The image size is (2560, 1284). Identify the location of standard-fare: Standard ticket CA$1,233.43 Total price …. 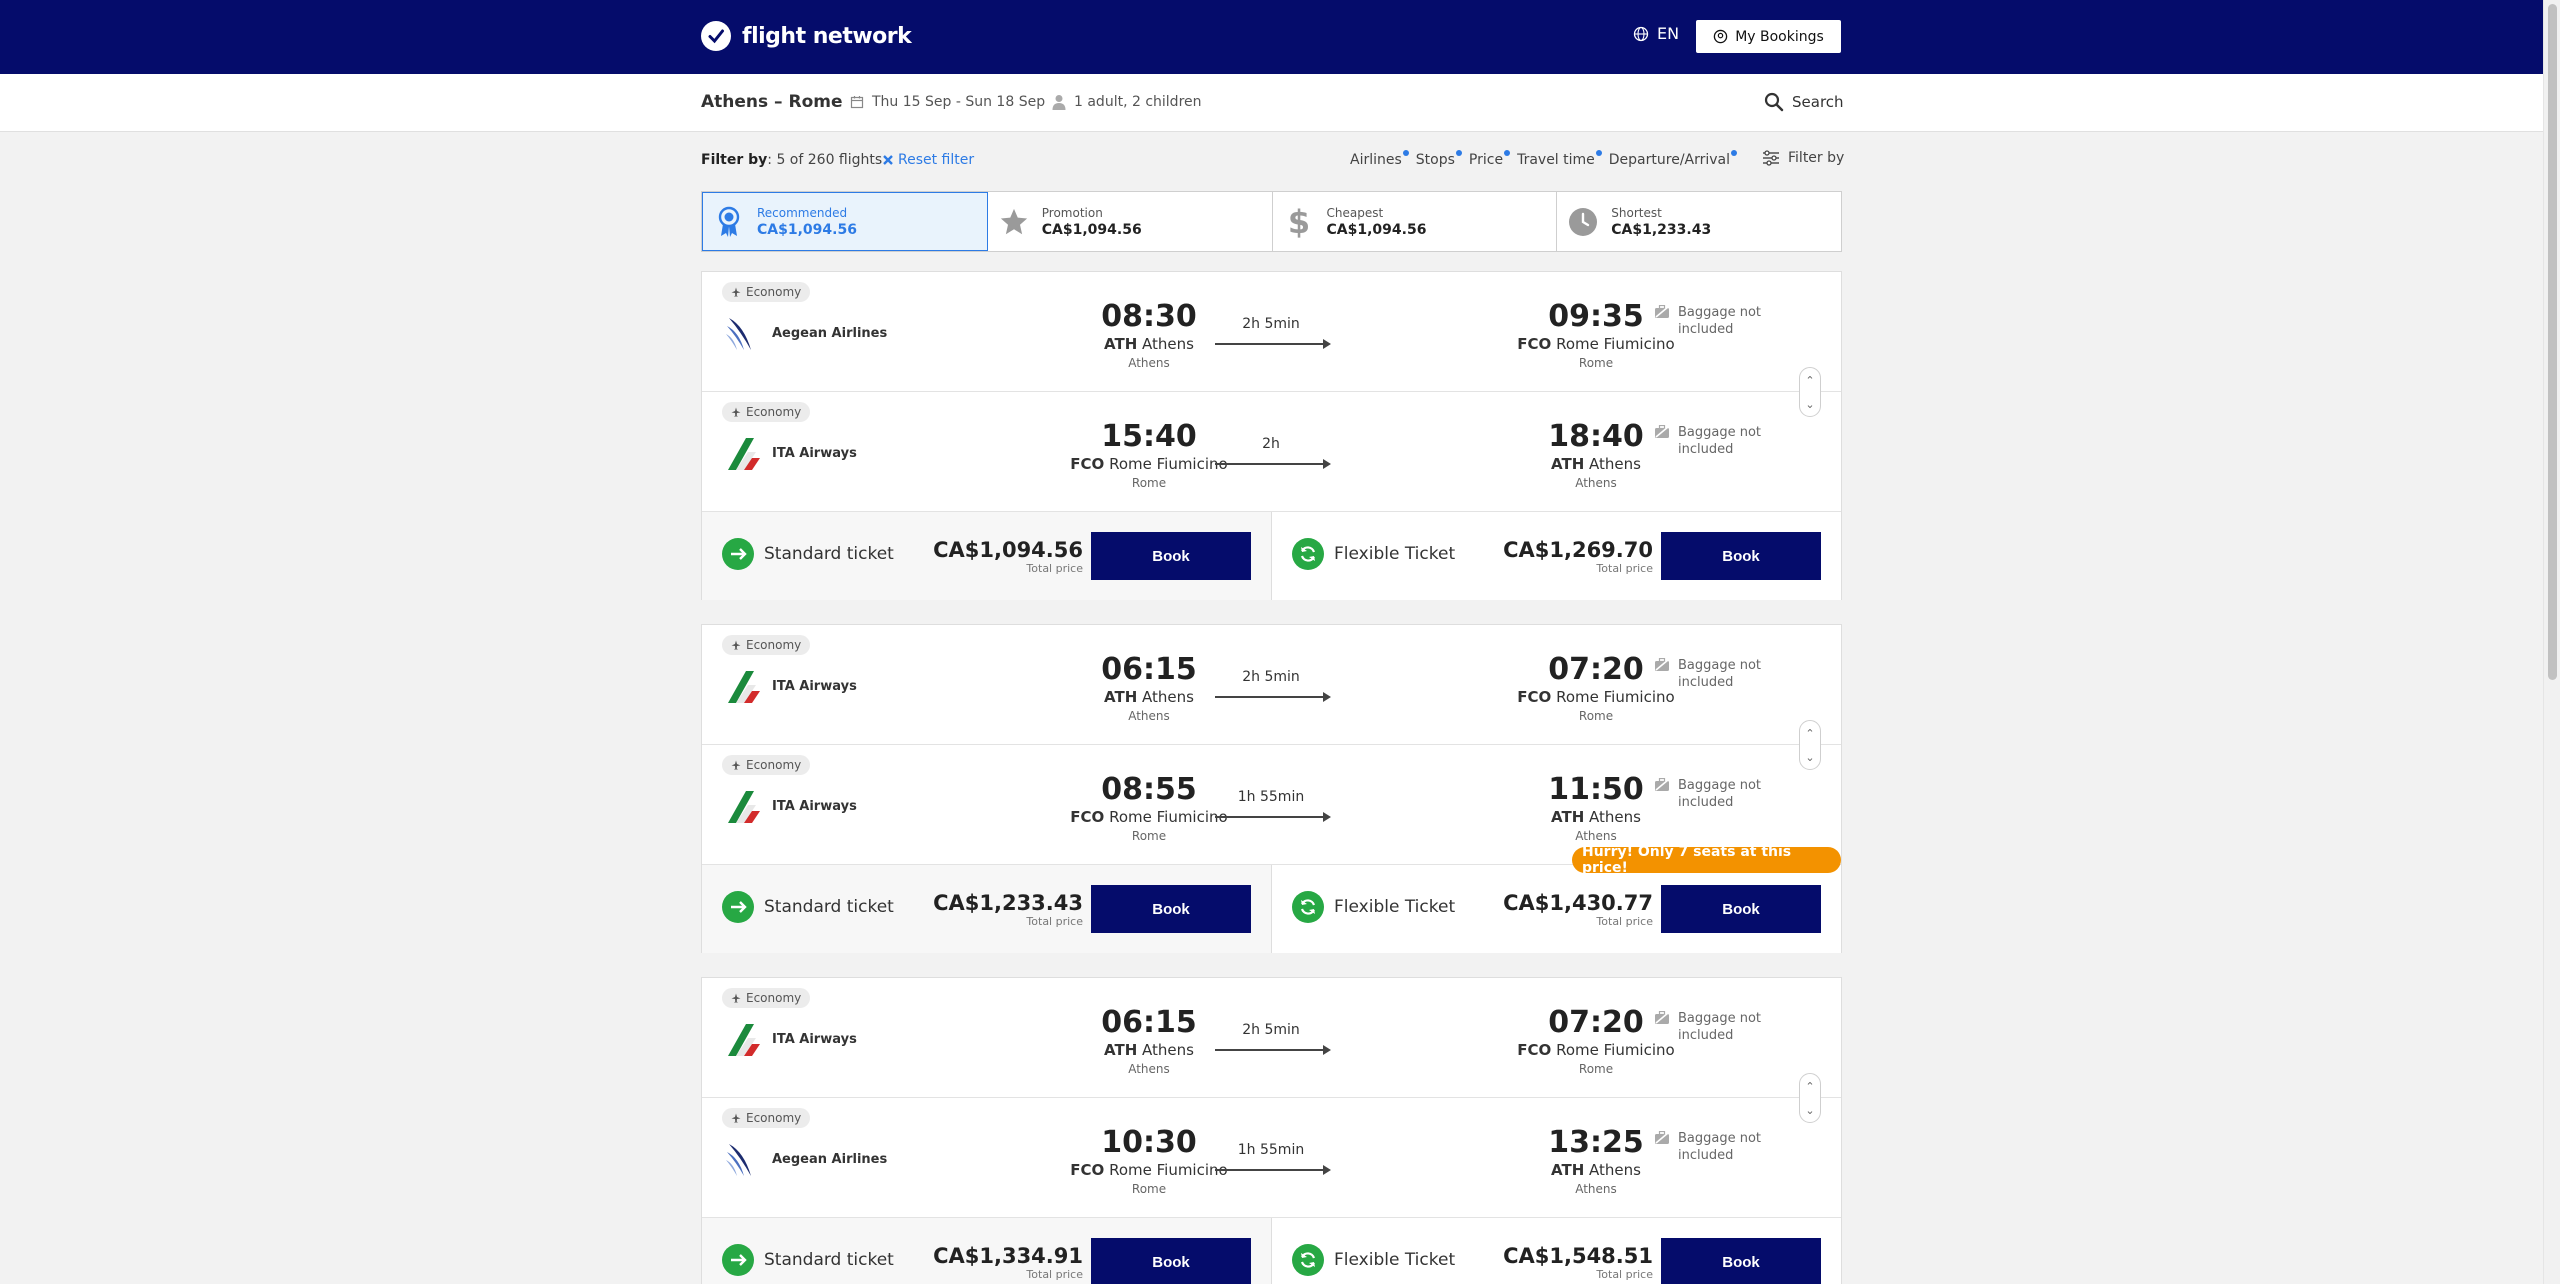
(986, 909).